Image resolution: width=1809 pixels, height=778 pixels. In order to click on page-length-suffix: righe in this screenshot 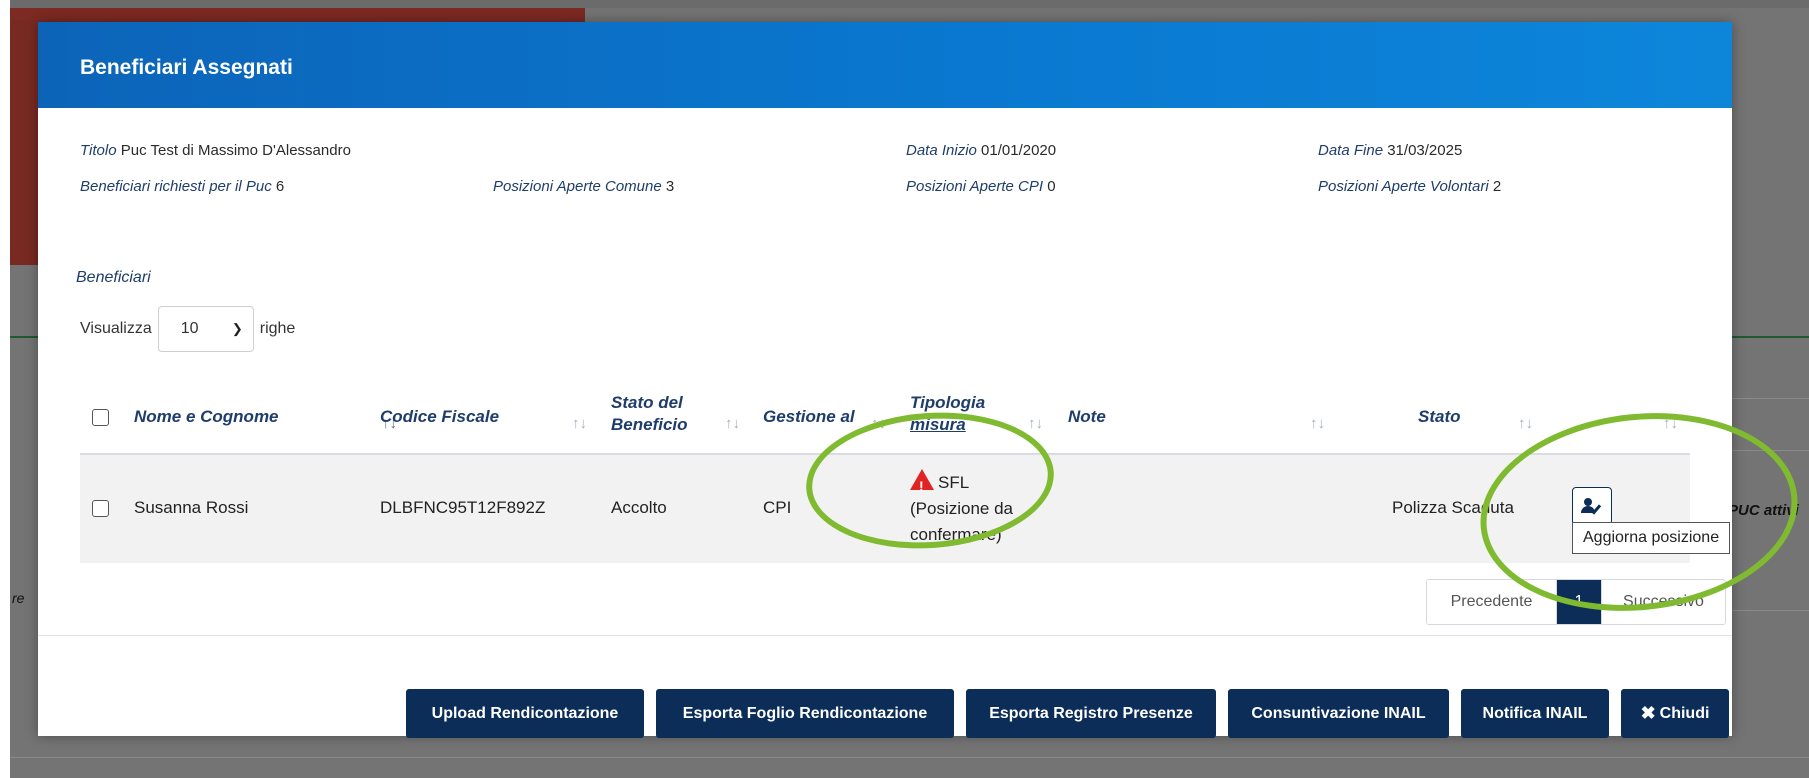, I will do `click(277, 328)`.